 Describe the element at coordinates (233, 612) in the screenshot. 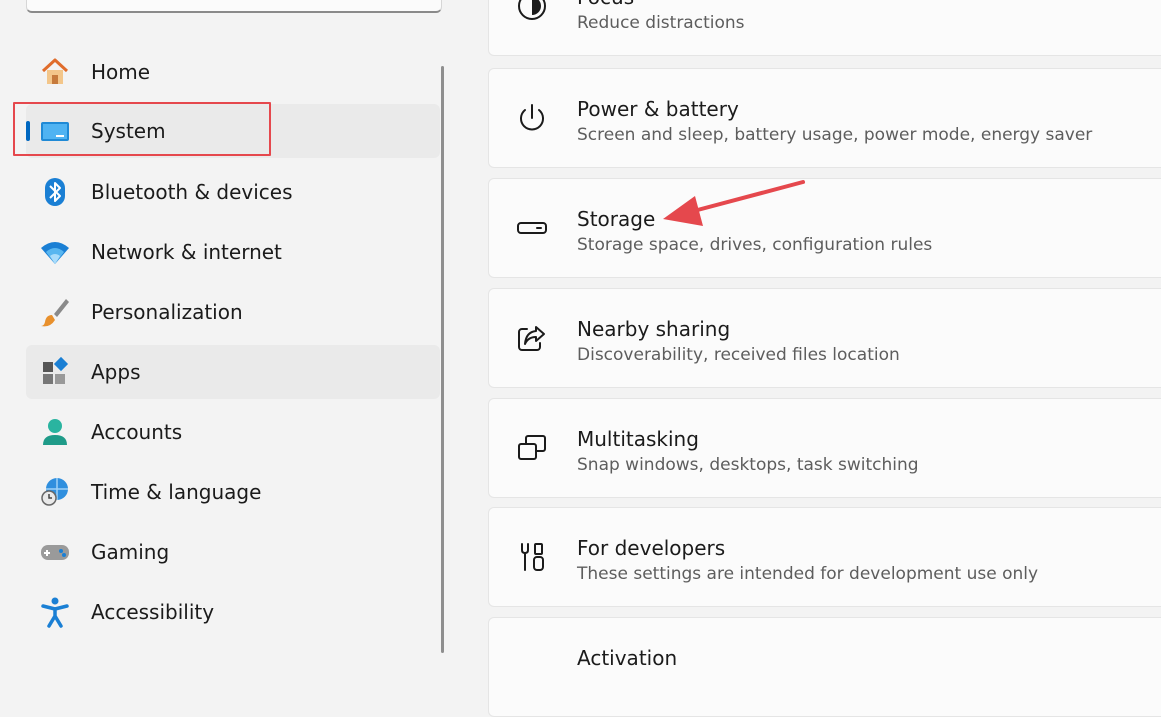

I see `sidebar-item-accessibility: Accessibility` at that location.